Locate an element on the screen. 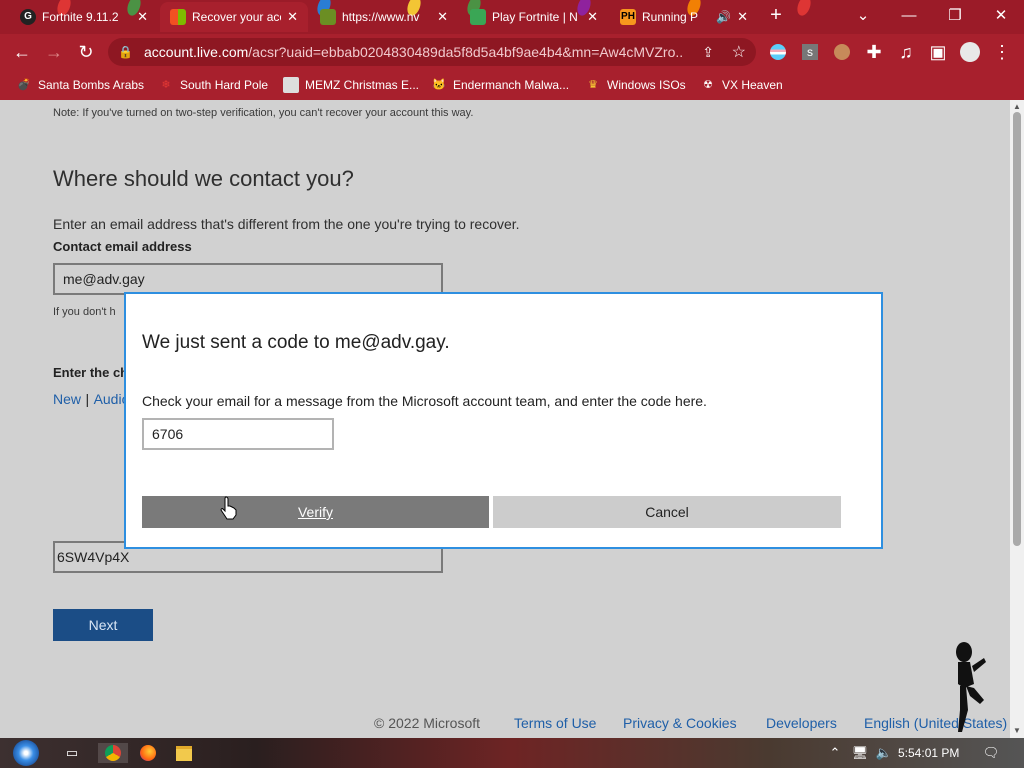 The width and height of the screenshot is (1024, 768). scroll-down-icon: ▼ is located at coordinates (1017, 731).